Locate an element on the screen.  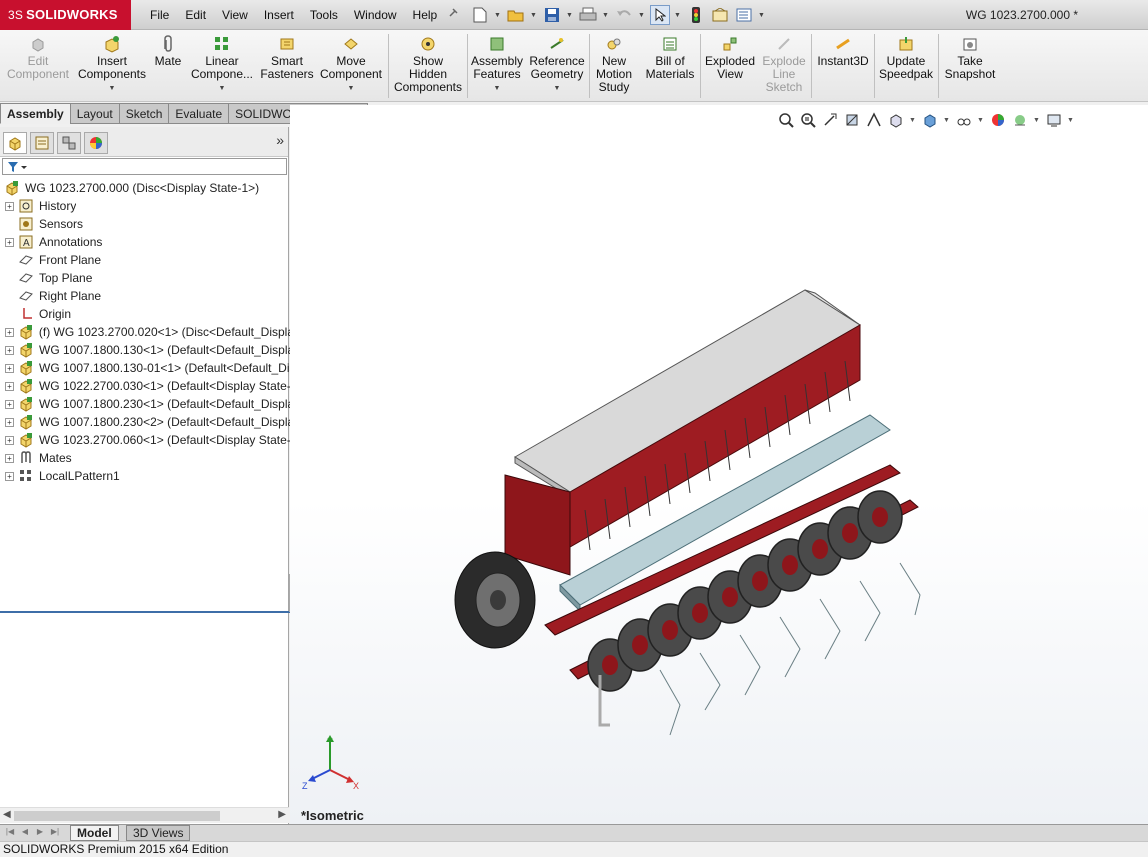
scroll-right-icon: ▶ is located at coordinates (282, 814).